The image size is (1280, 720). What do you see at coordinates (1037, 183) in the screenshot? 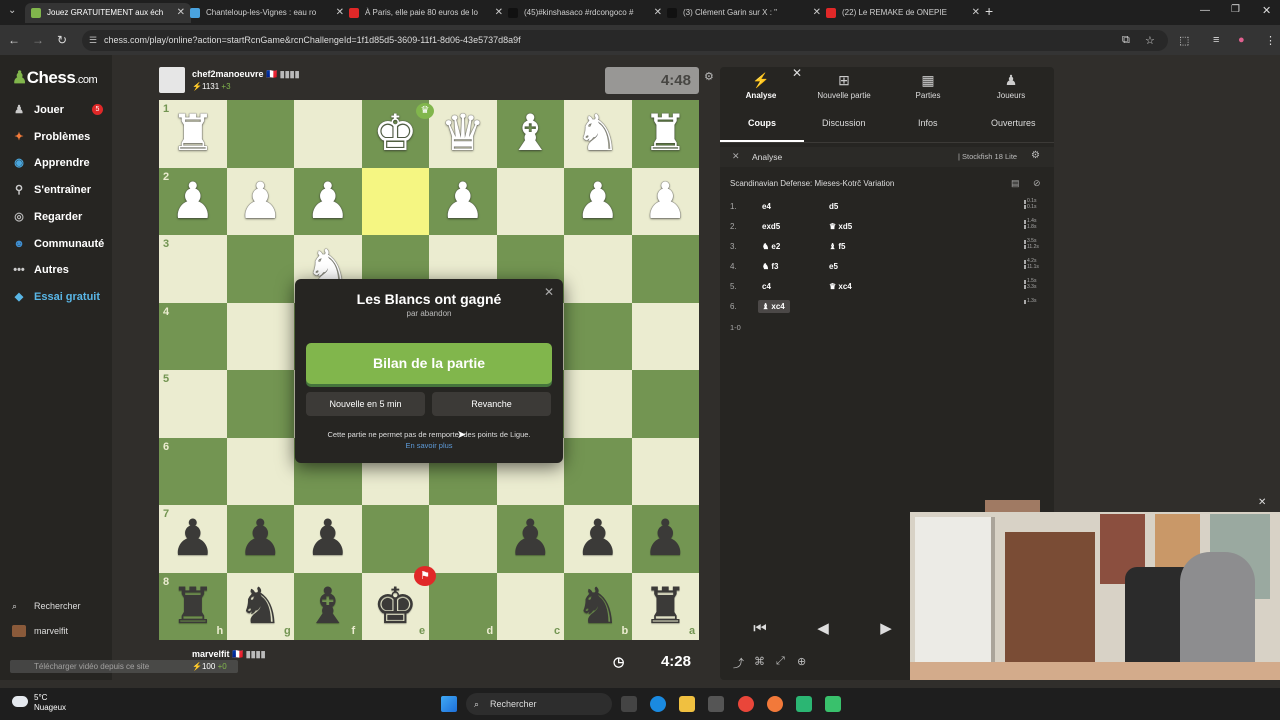
I see `info-icon: ⊘` at bounding box center [1037, 183].